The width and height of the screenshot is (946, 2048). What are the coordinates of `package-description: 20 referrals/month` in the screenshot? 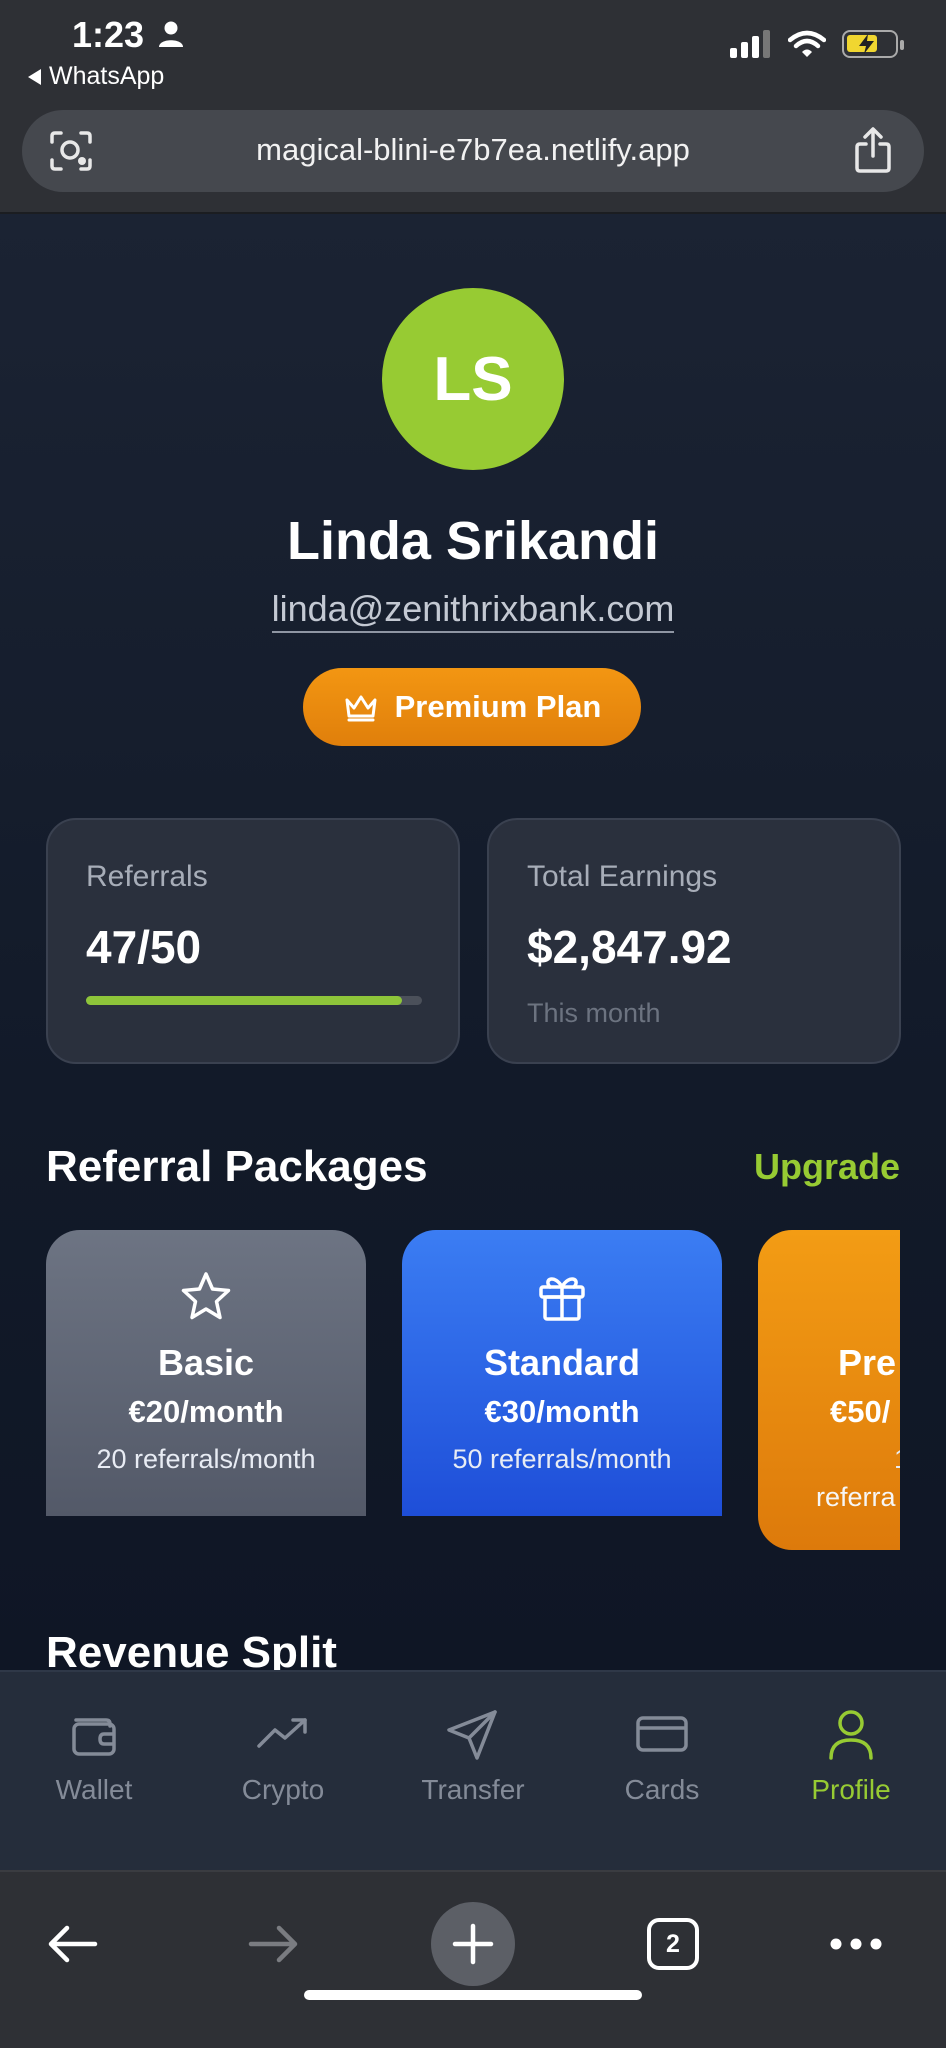 It's located at (206, 1459).